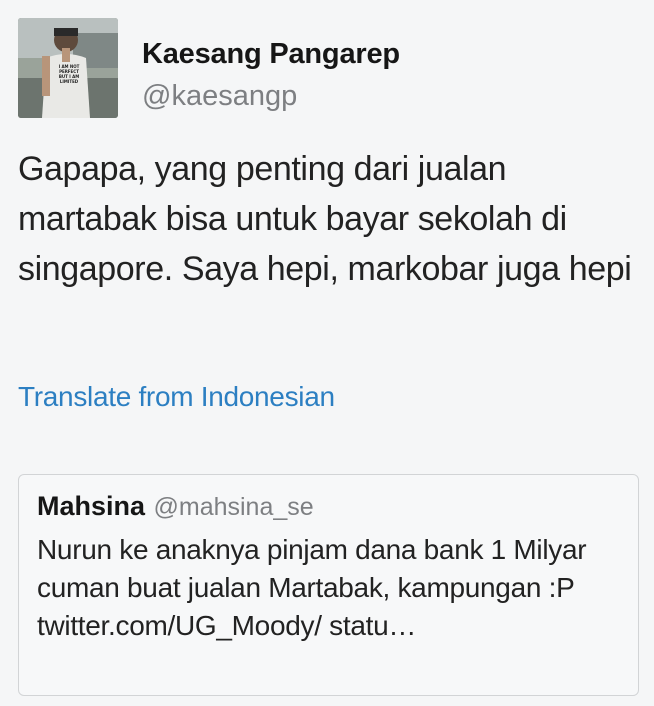  I want to click on quoted-author: Mahsina @mahsina_se, so click(175, 506).